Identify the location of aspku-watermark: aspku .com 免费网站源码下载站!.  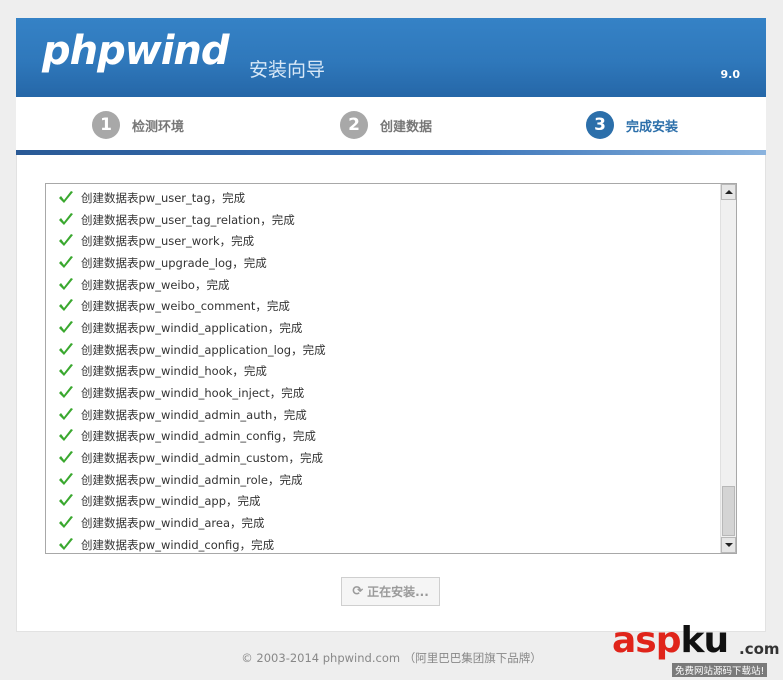
(696, 649).